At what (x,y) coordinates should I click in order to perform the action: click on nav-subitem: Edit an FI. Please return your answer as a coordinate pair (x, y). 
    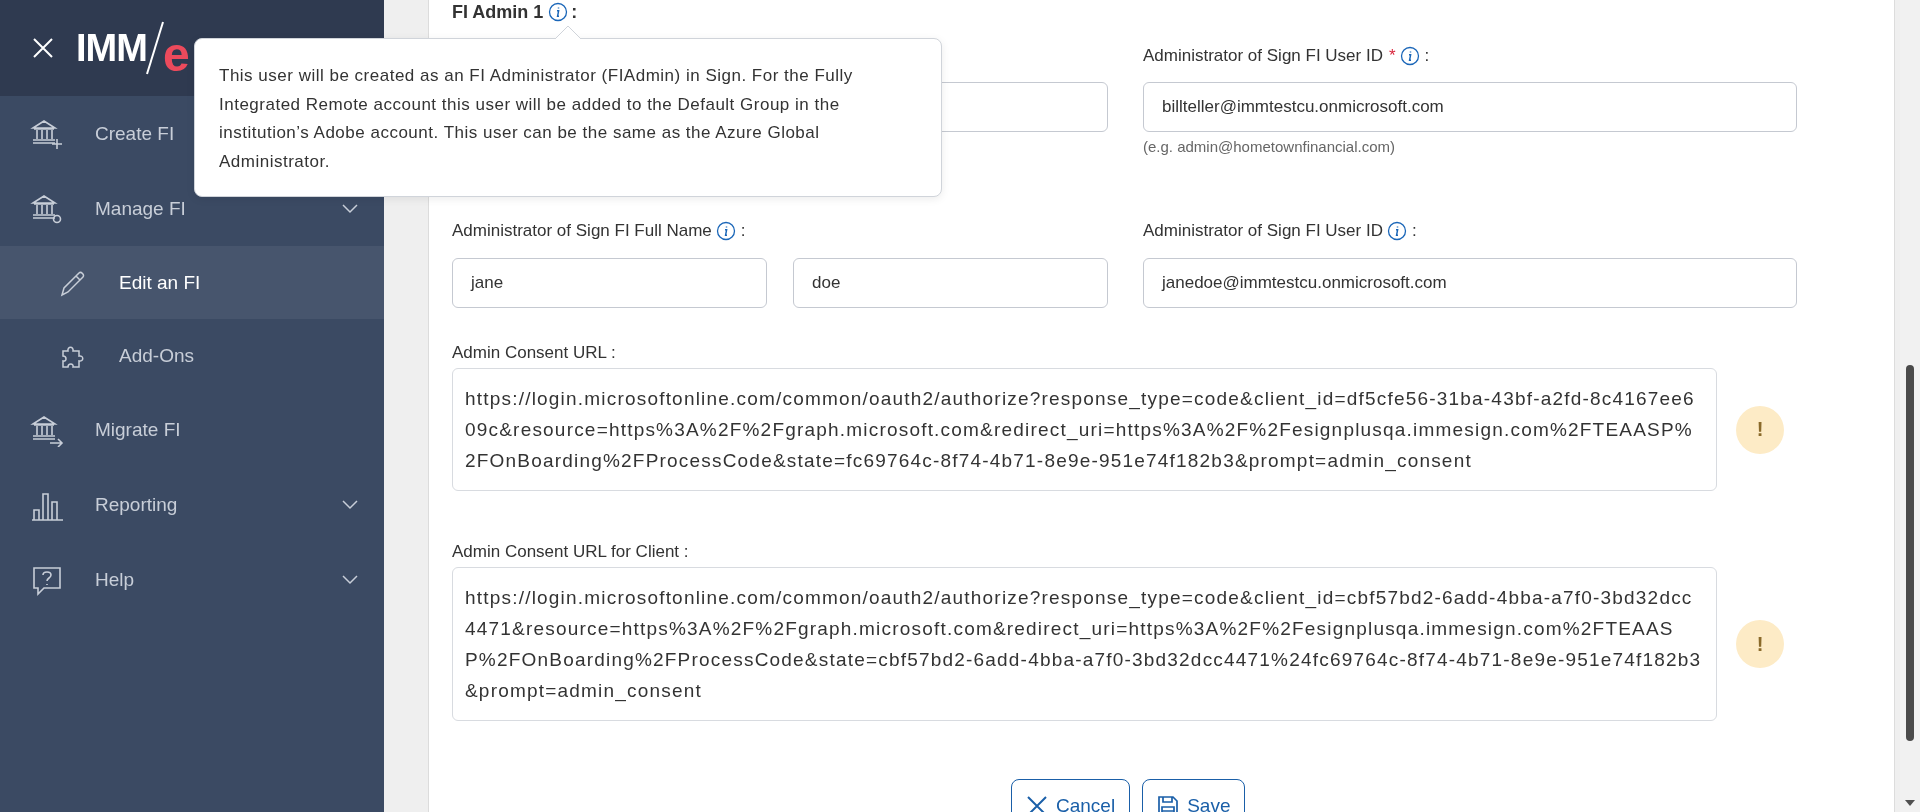
    Looking at the image, I should click on (192, 282).